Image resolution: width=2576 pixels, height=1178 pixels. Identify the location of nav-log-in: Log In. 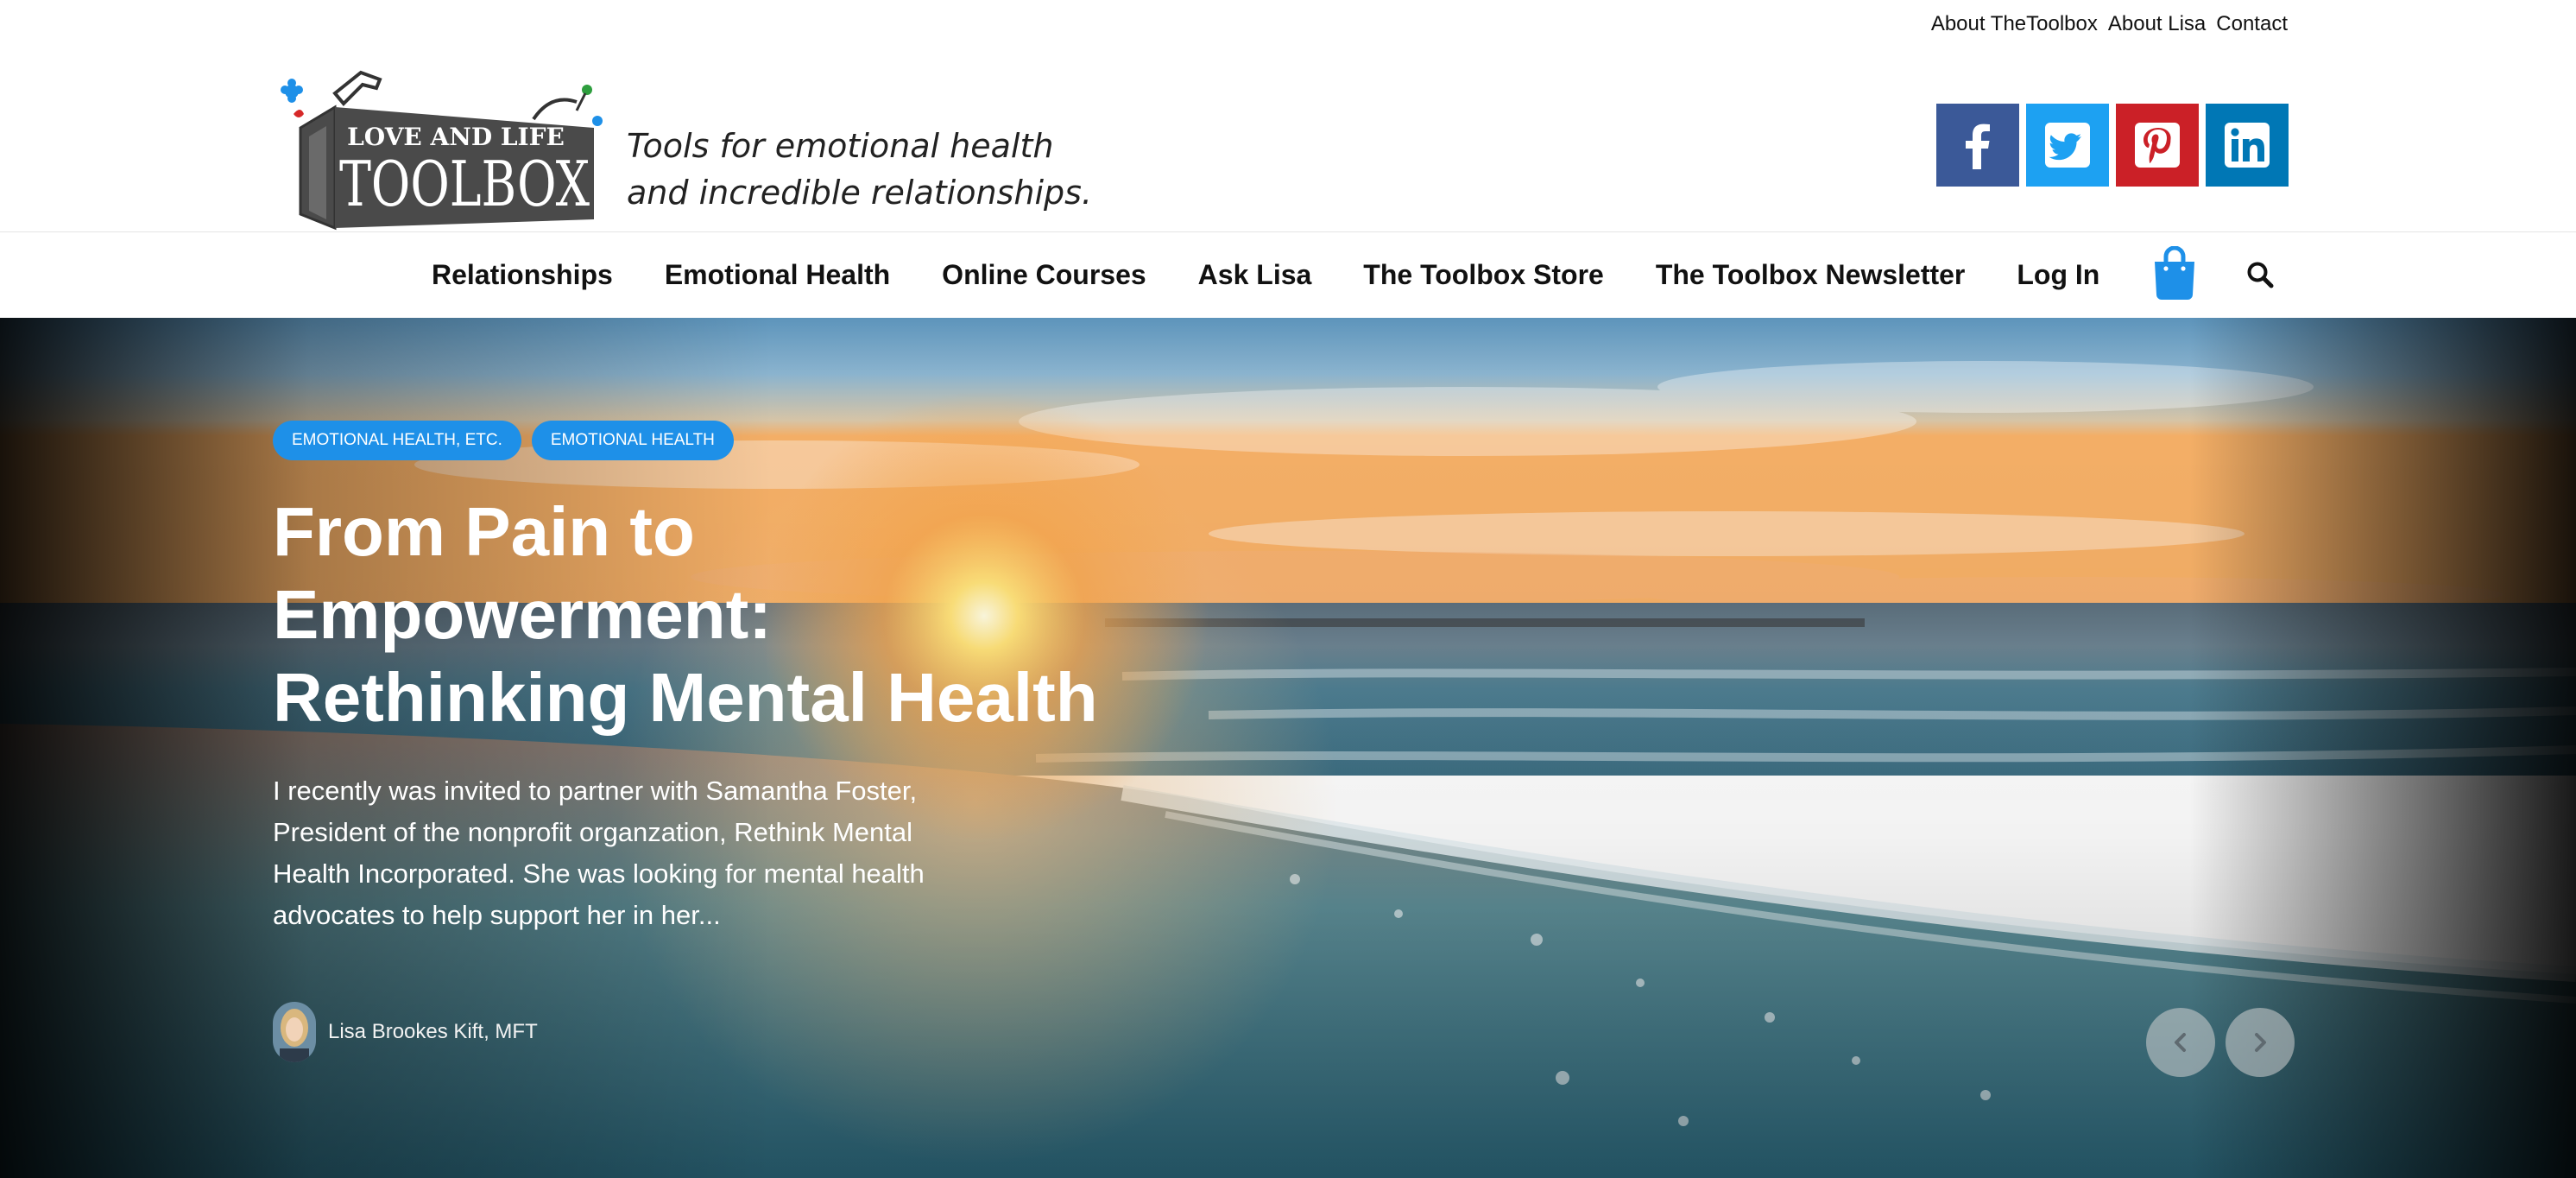
(2058, 275).